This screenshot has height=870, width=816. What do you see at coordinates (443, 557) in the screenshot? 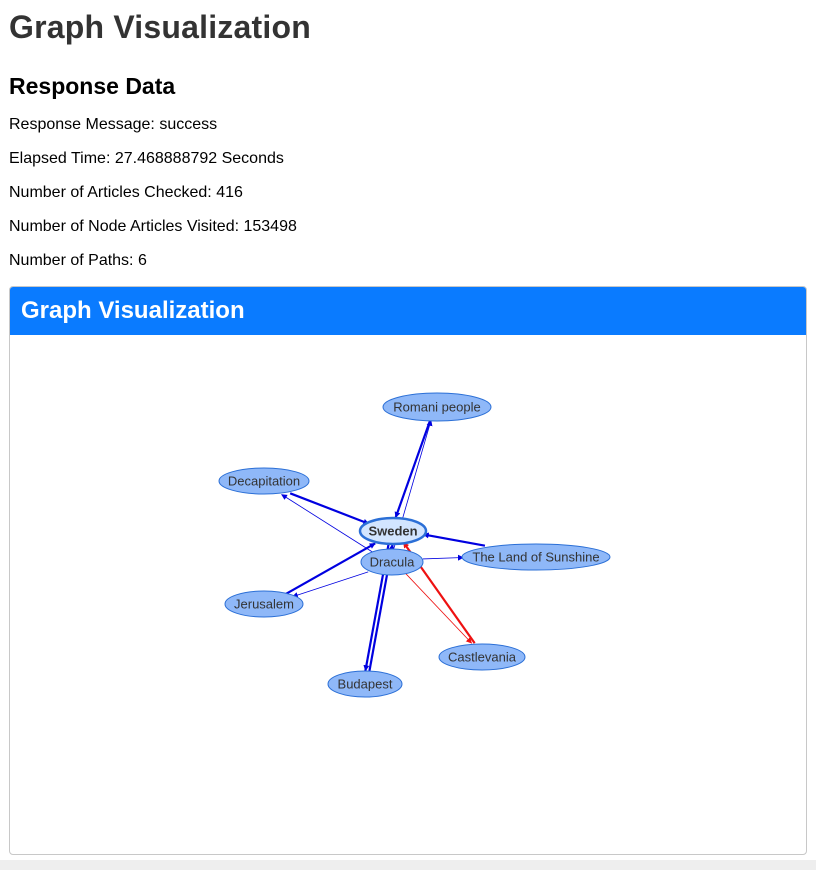
I see `edge-dracula-to-landofsunshine` at bounding box center [443, 557].